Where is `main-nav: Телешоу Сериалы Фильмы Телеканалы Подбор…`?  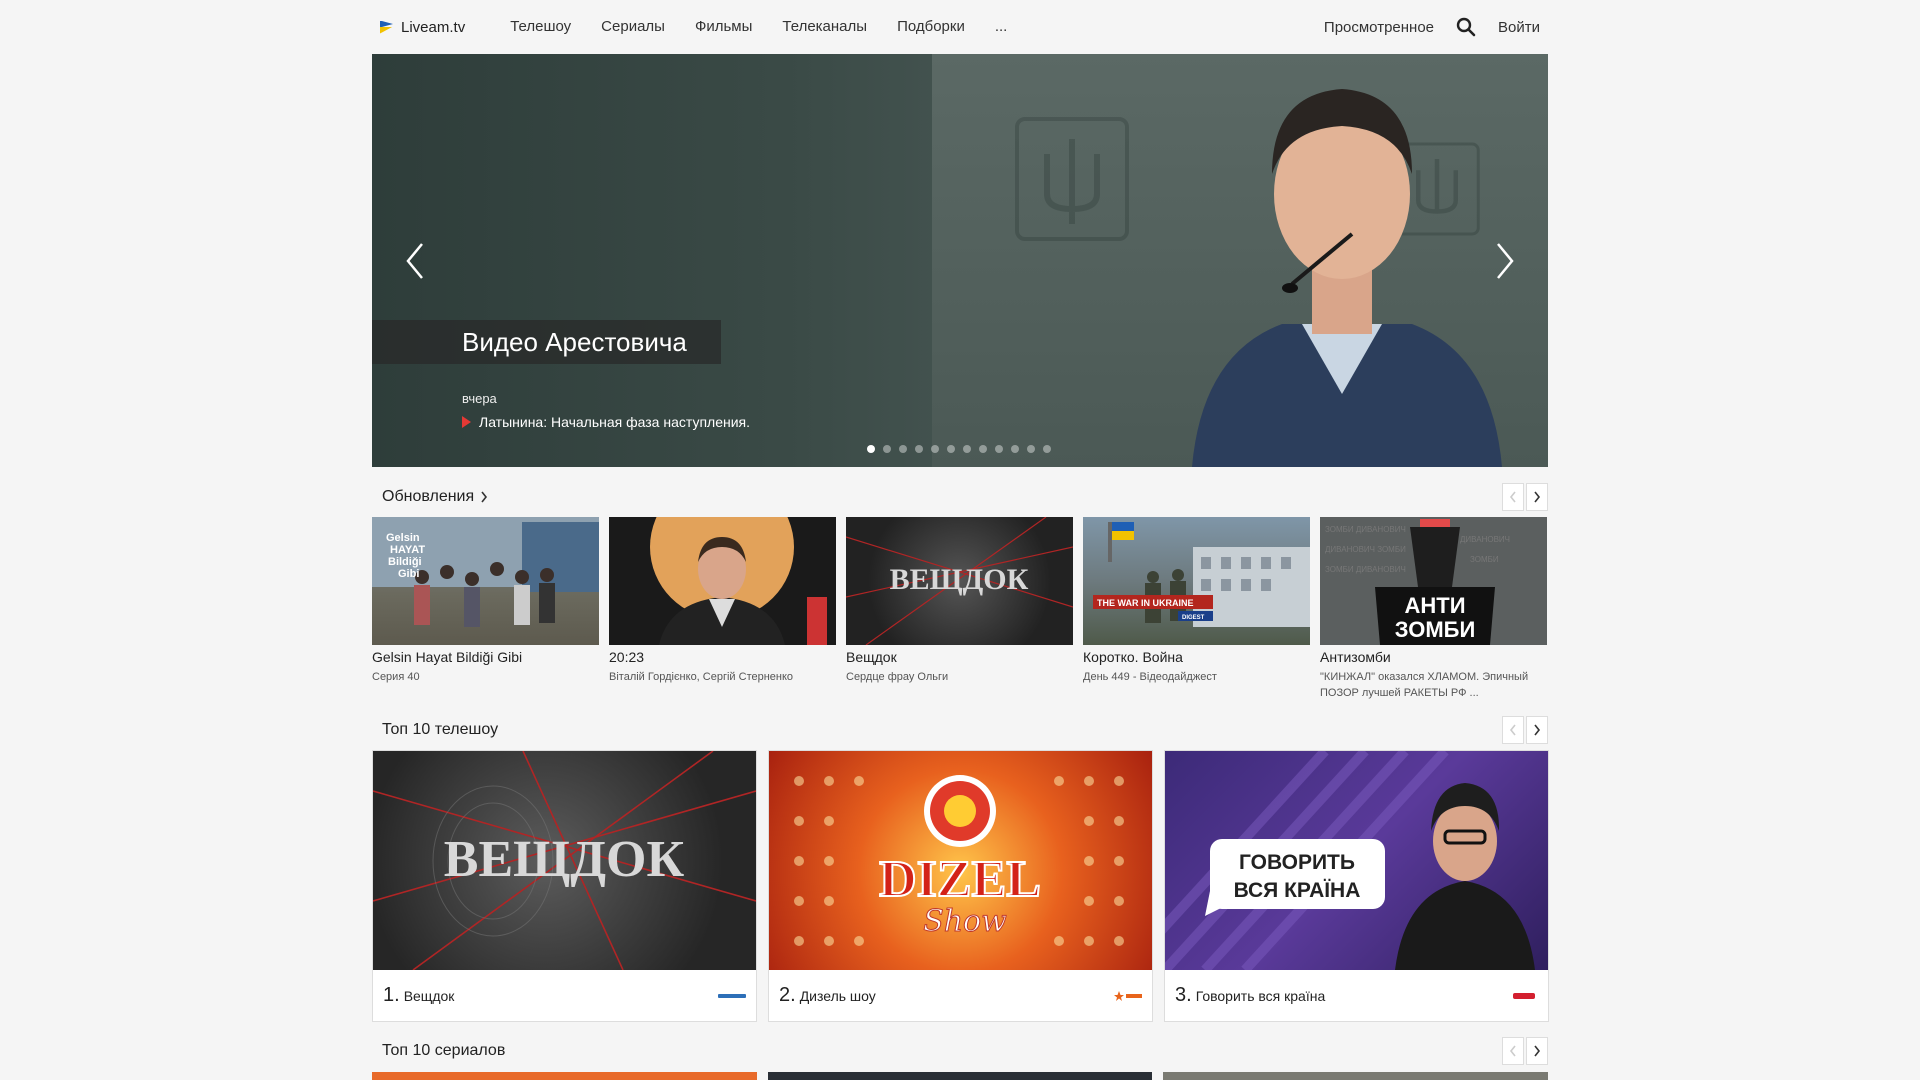
main-nav: Телешоу Сериалы Фильмы Телеканалы Подбор… is located at coordinates (758, 27).